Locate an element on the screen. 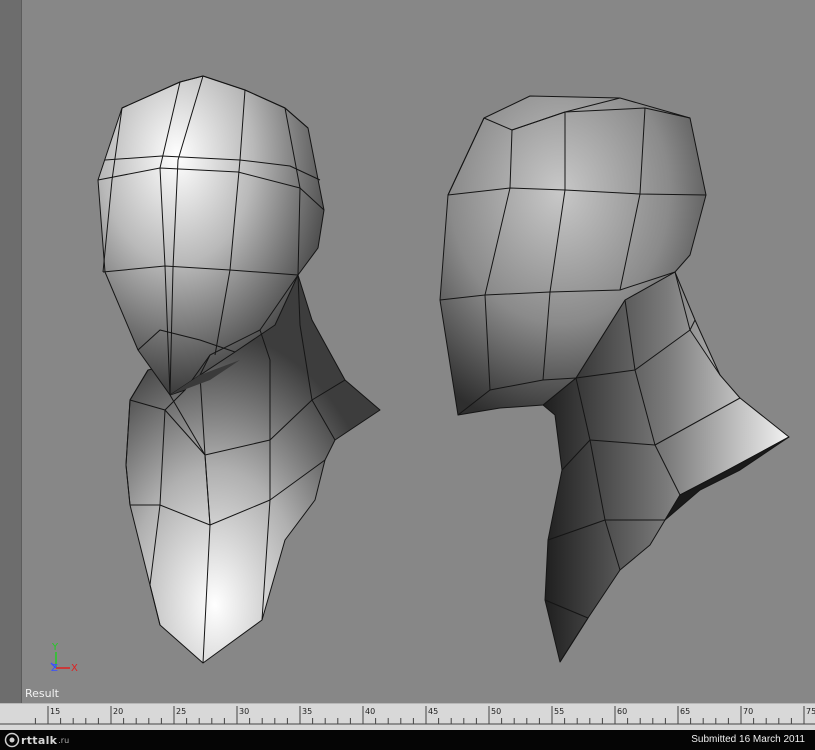 This screenshot has width=815, height=750. logo-tld: .ru is located at coordinates (64, 740).